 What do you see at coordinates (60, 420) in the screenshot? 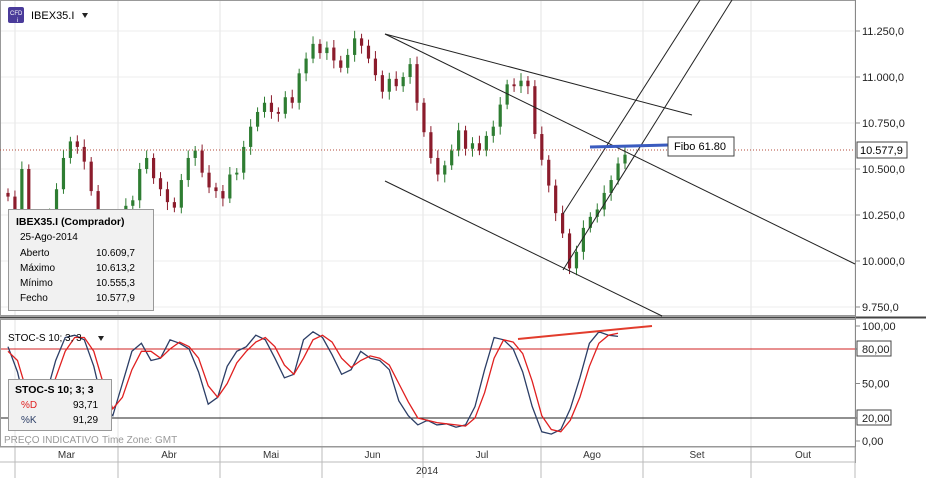
I see `stoc-row-k: %K 91,29` at bounding box center [60, 420].